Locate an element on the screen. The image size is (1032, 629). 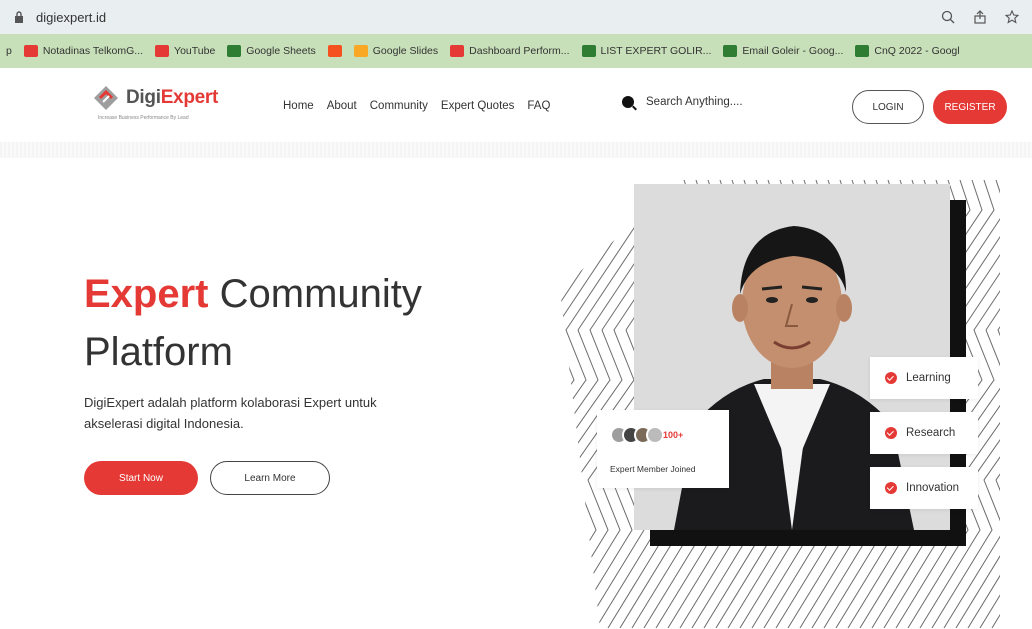
nav-home: Home is located at coordinates (298, 106).